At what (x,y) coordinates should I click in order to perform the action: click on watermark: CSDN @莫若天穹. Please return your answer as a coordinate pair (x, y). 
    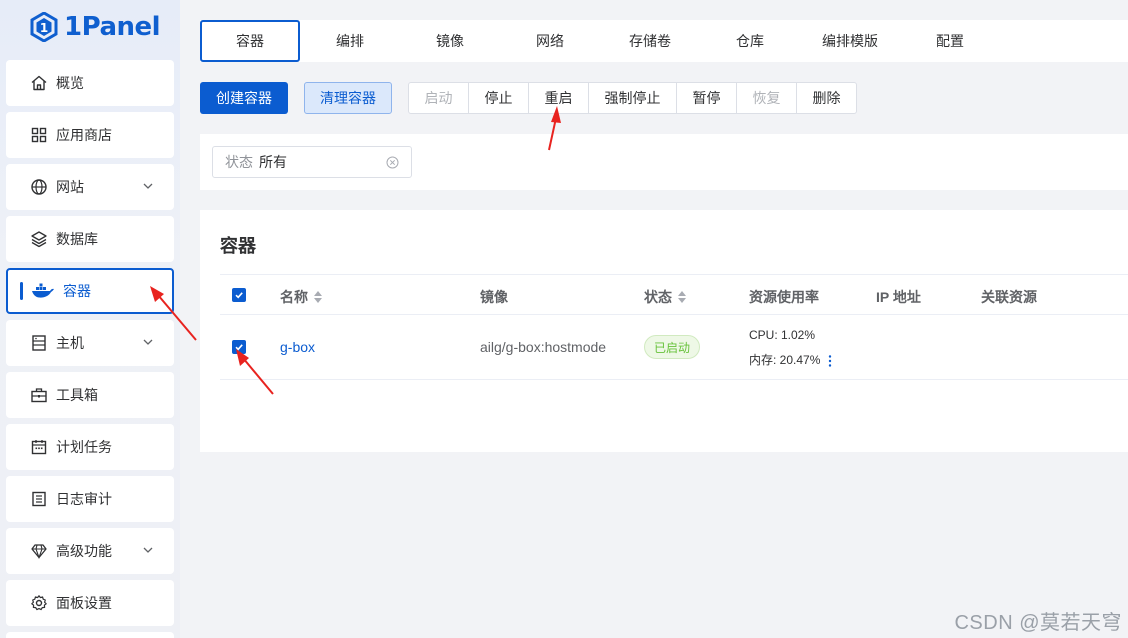
    Looking at the image, I should click on (1038, 623).